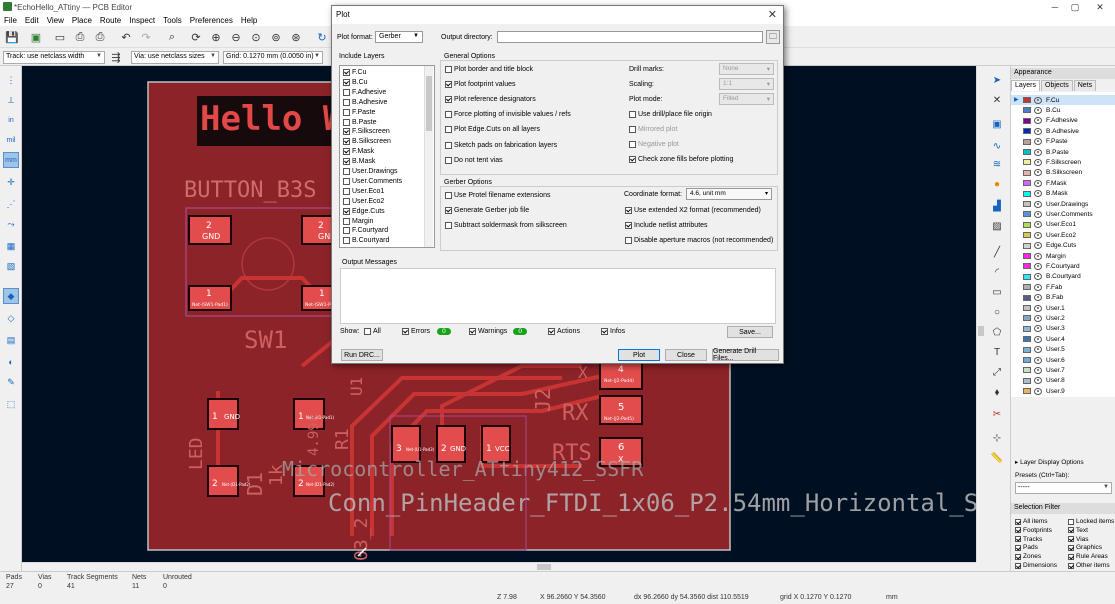 The image size is (1115, 604). What do you see at coordinates (12, 37) in the screenshot?
I see `save-icon: 💾` at bounding box center [12, 37].